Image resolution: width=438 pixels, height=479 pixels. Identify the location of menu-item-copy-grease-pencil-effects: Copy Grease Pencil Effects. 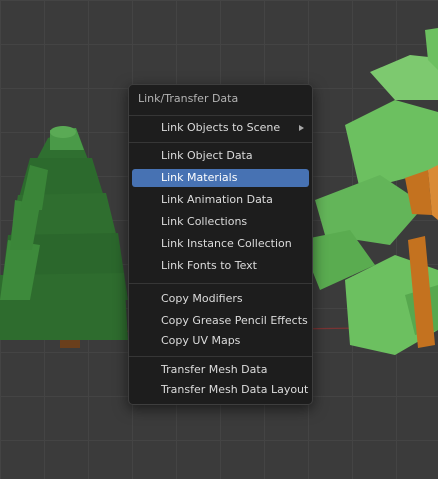
(220, 321).